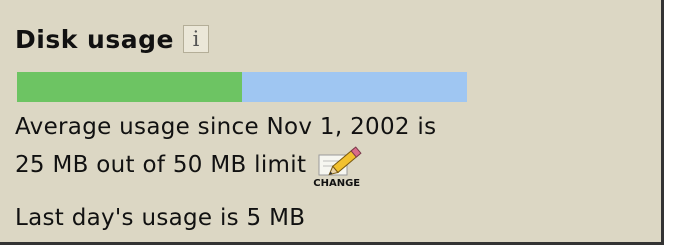 This screenshot has width=674, height=250. I want to click on limit-row: 25 MB out of 50 MB limit CHANGE, so click(196, 167).